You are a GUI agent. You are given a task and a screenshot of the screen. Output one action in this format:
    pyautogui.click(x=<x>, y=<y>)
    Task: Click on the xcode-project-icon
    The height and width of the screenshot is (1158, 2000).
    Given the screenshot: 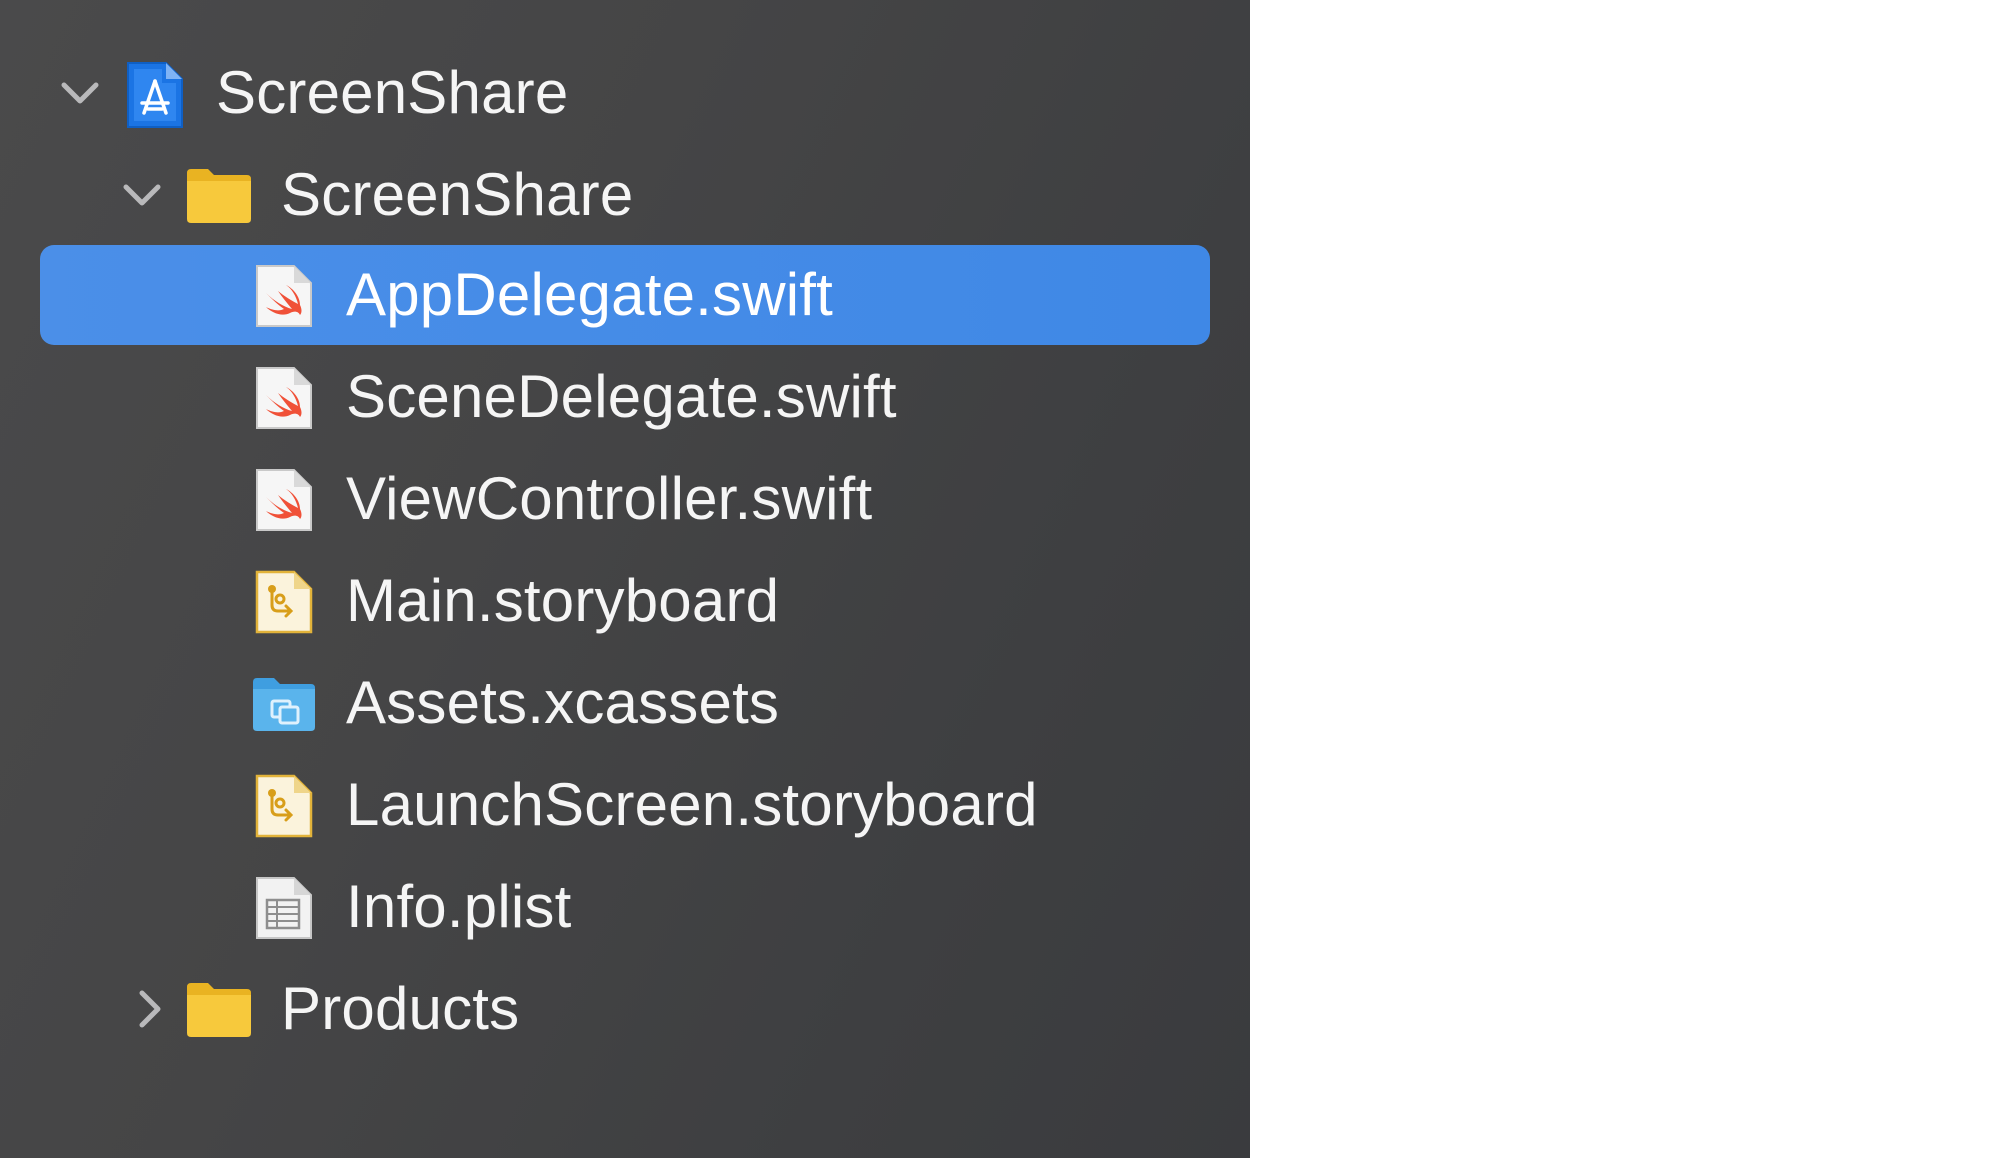 What is the action you would take?
    pyautogui.click(x=155, y=97)
    